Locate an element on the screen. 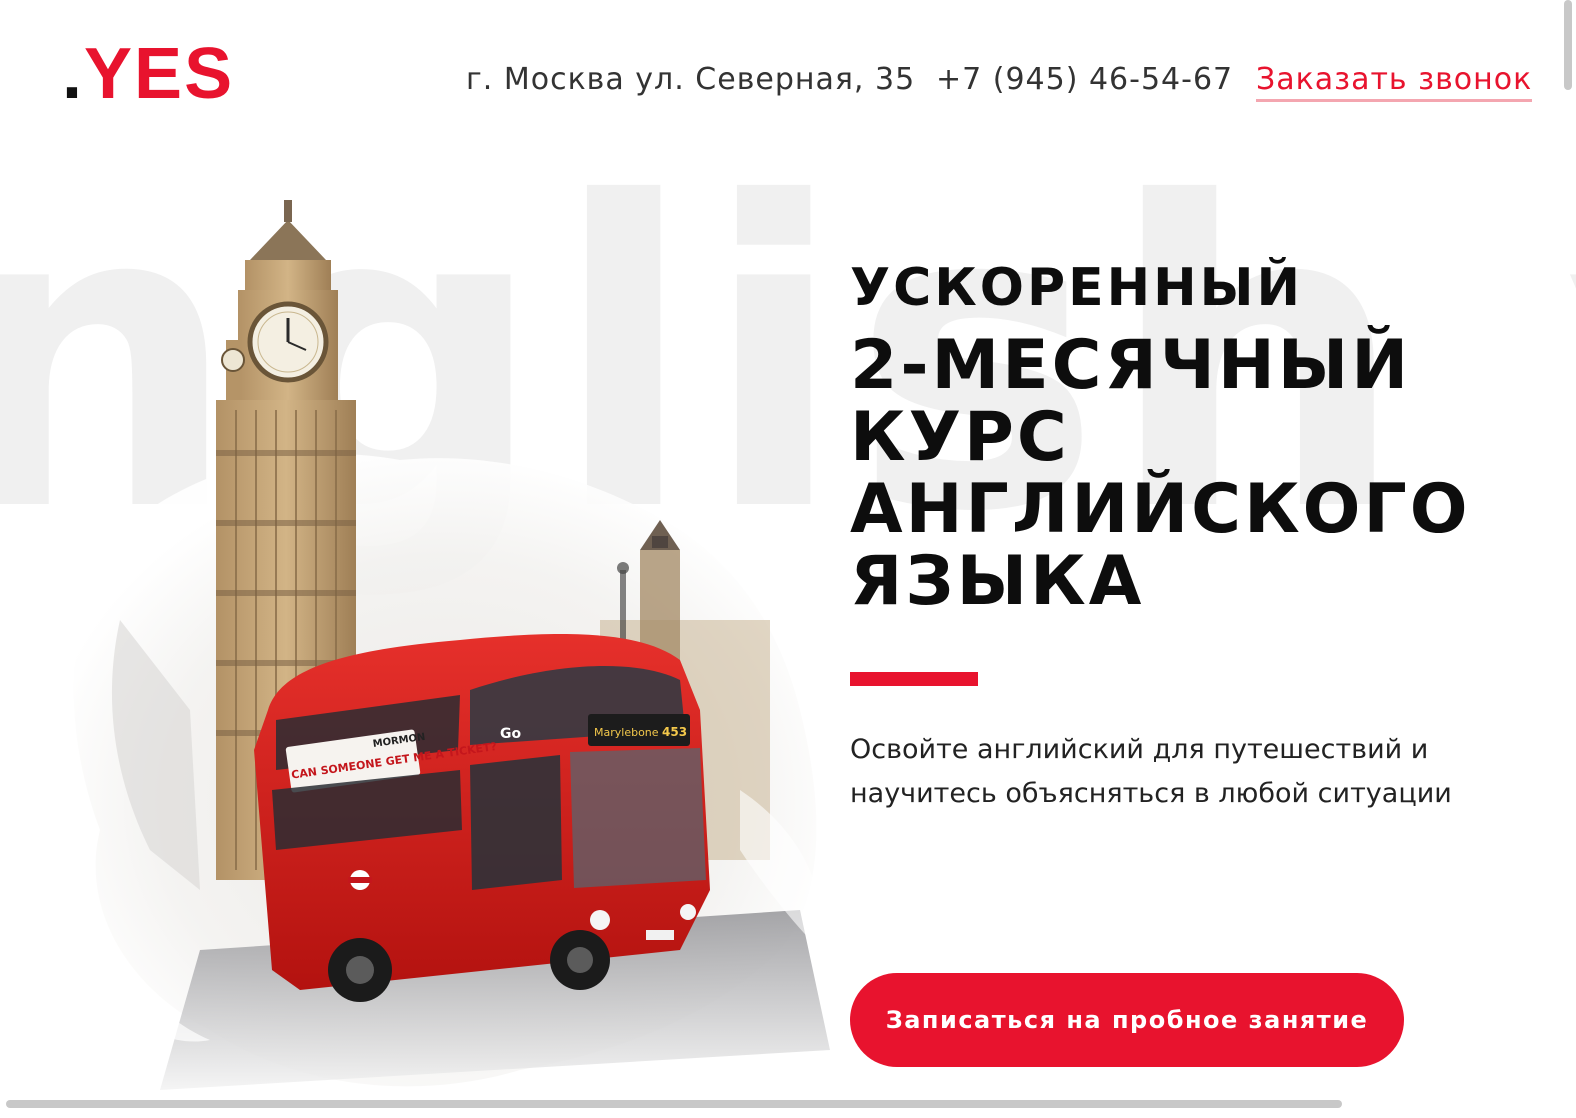 This screenshot has height=1118, width=1576. phone-number: +7 (945) 46-54-67 is located at coordinates (1084, 79).